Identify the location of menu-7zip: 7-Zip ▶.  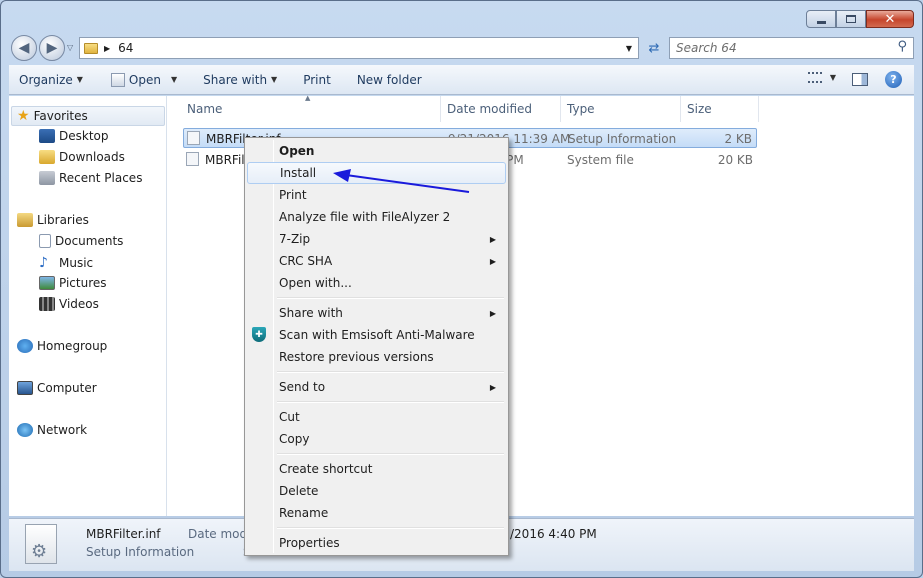
(376, 239).